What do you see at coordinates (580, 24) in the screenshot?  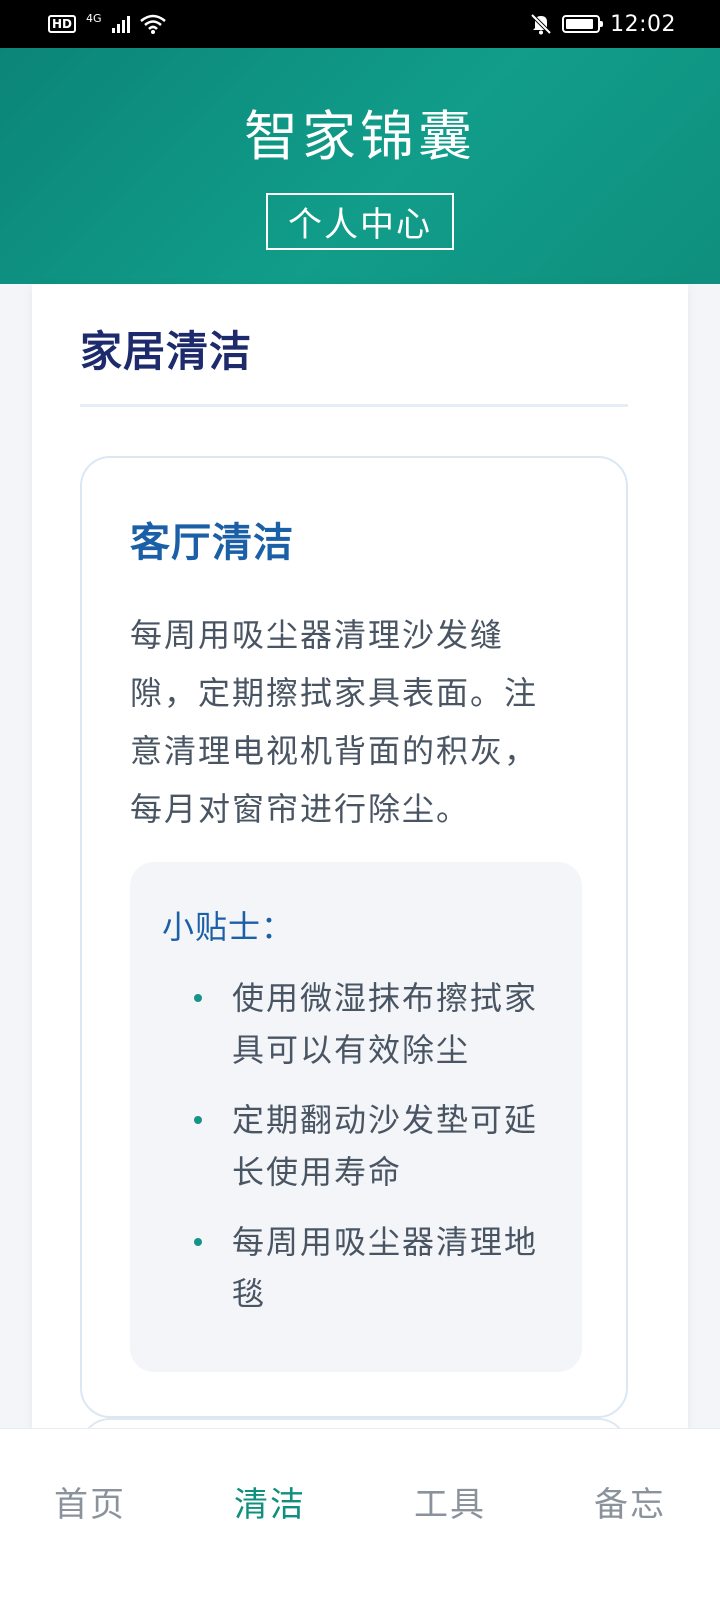 I see `battery-level` at bounding box center [580, 24].